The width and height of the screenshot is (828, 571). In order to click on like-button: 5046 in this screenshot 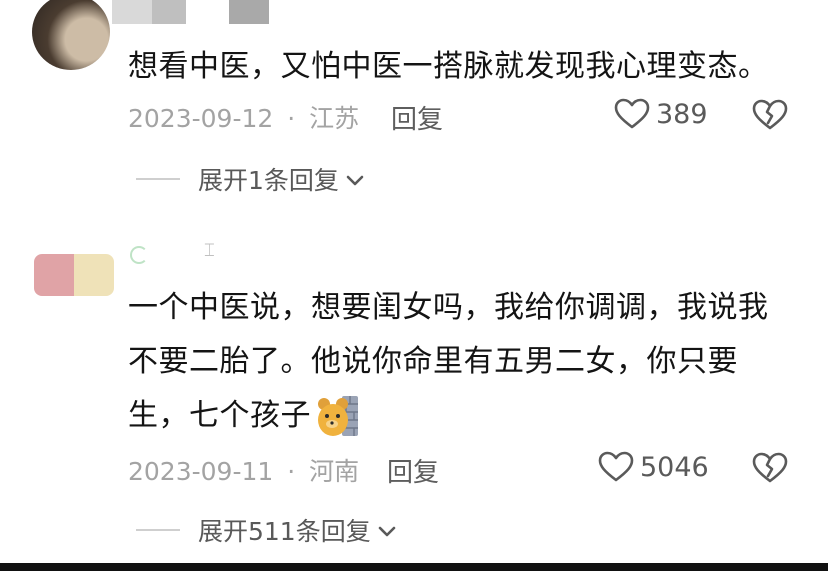, I will do `click(653, 467)`.